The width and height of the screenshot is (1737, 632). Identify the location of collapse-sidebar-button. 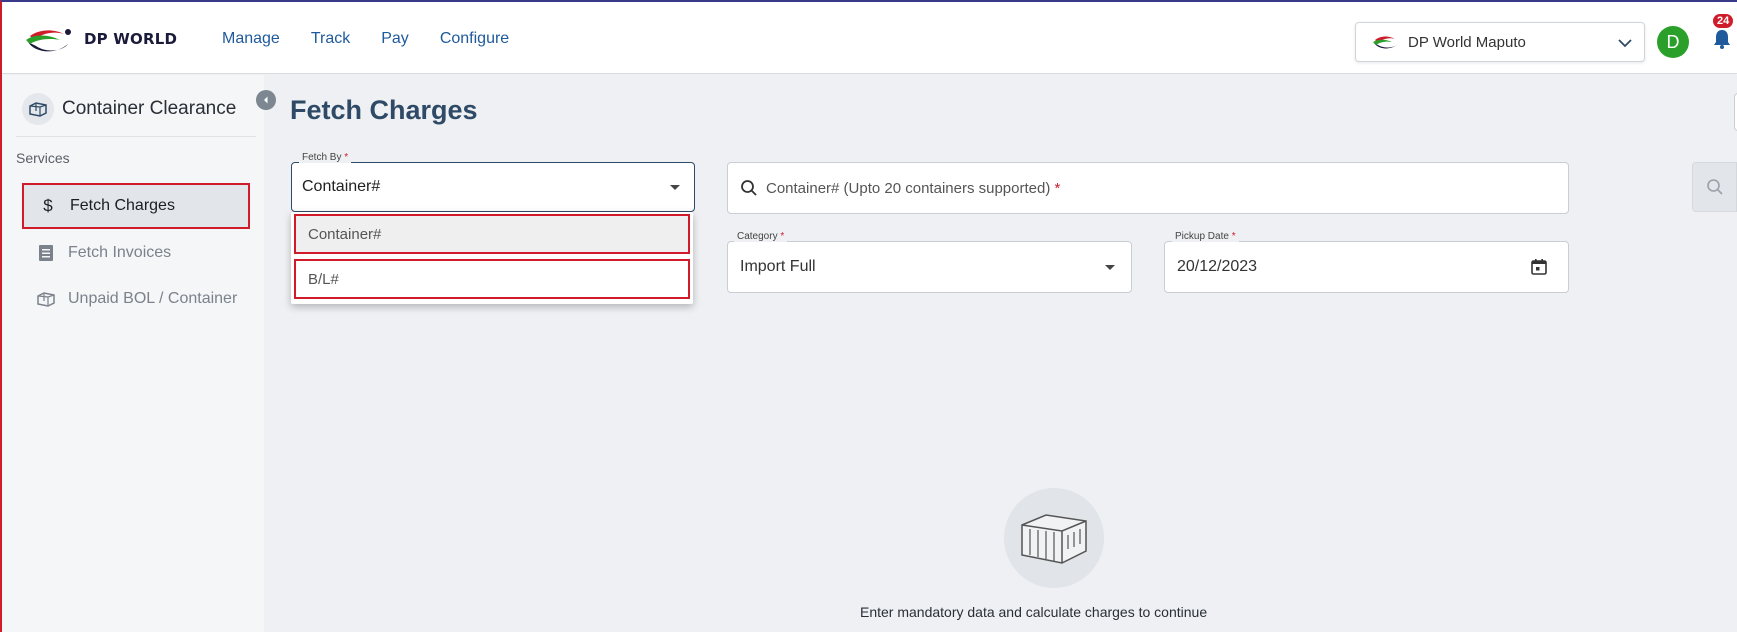
(266, 100).